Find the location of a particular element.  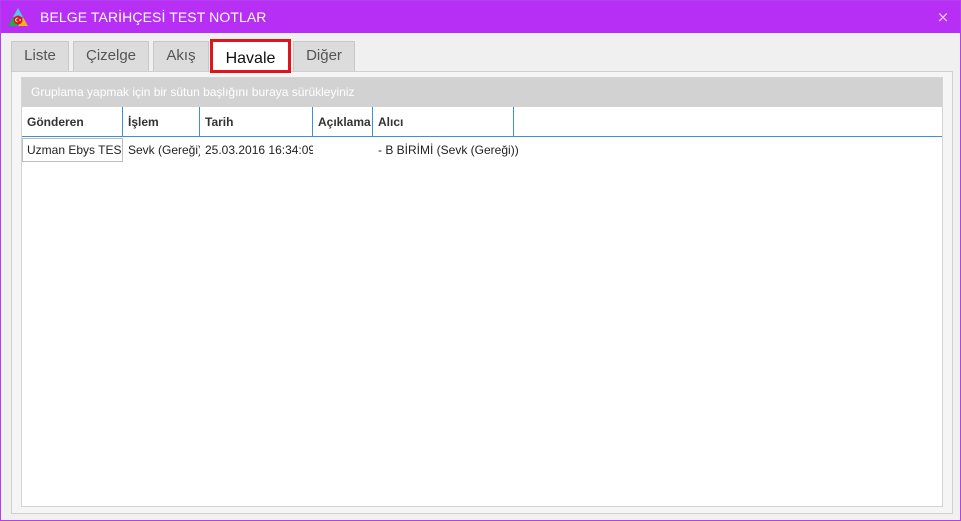

cell-gonderen: Uzman Ebys TEST is located at coordinates (72, 150).